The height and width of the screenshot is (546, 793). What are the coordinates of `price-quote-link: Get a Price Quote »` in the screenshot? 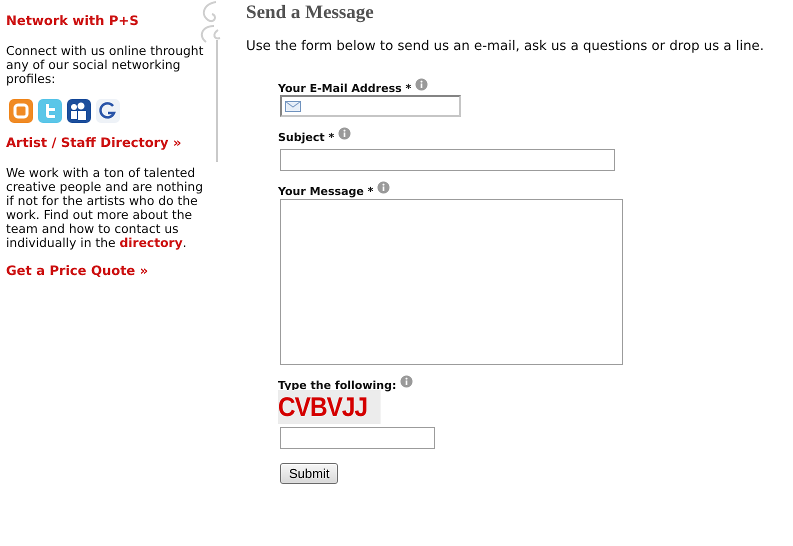 It's located at (109, 272).